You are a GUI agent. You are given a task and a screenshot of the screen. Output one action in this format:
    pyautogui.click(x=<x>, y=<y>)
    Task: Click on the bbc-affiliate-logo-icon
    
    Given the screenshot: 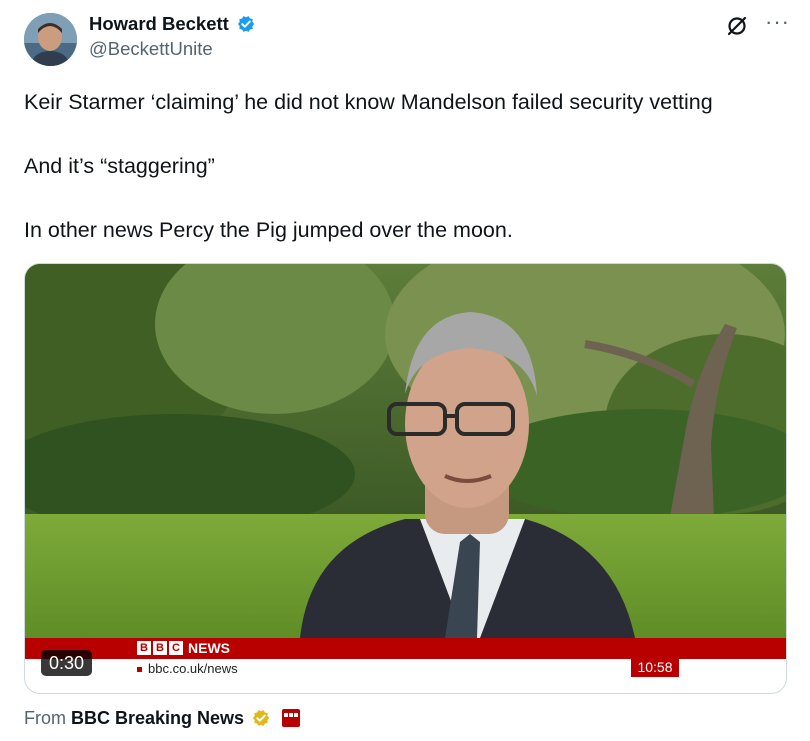 What is the action you would take?
    pyautogui.click(x=291, y=718)
    